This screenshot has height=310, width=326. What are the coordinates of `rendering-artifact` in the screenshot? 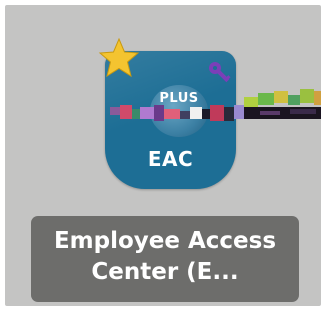 It's located at (215, 105).